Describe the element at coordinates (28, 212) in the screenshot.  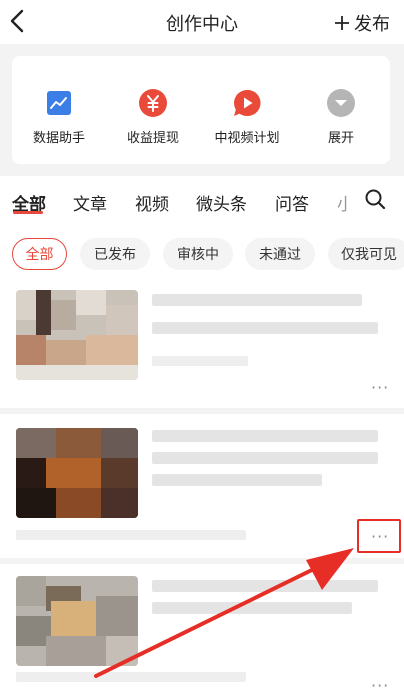
I see `active-tab-indicator` at that location.